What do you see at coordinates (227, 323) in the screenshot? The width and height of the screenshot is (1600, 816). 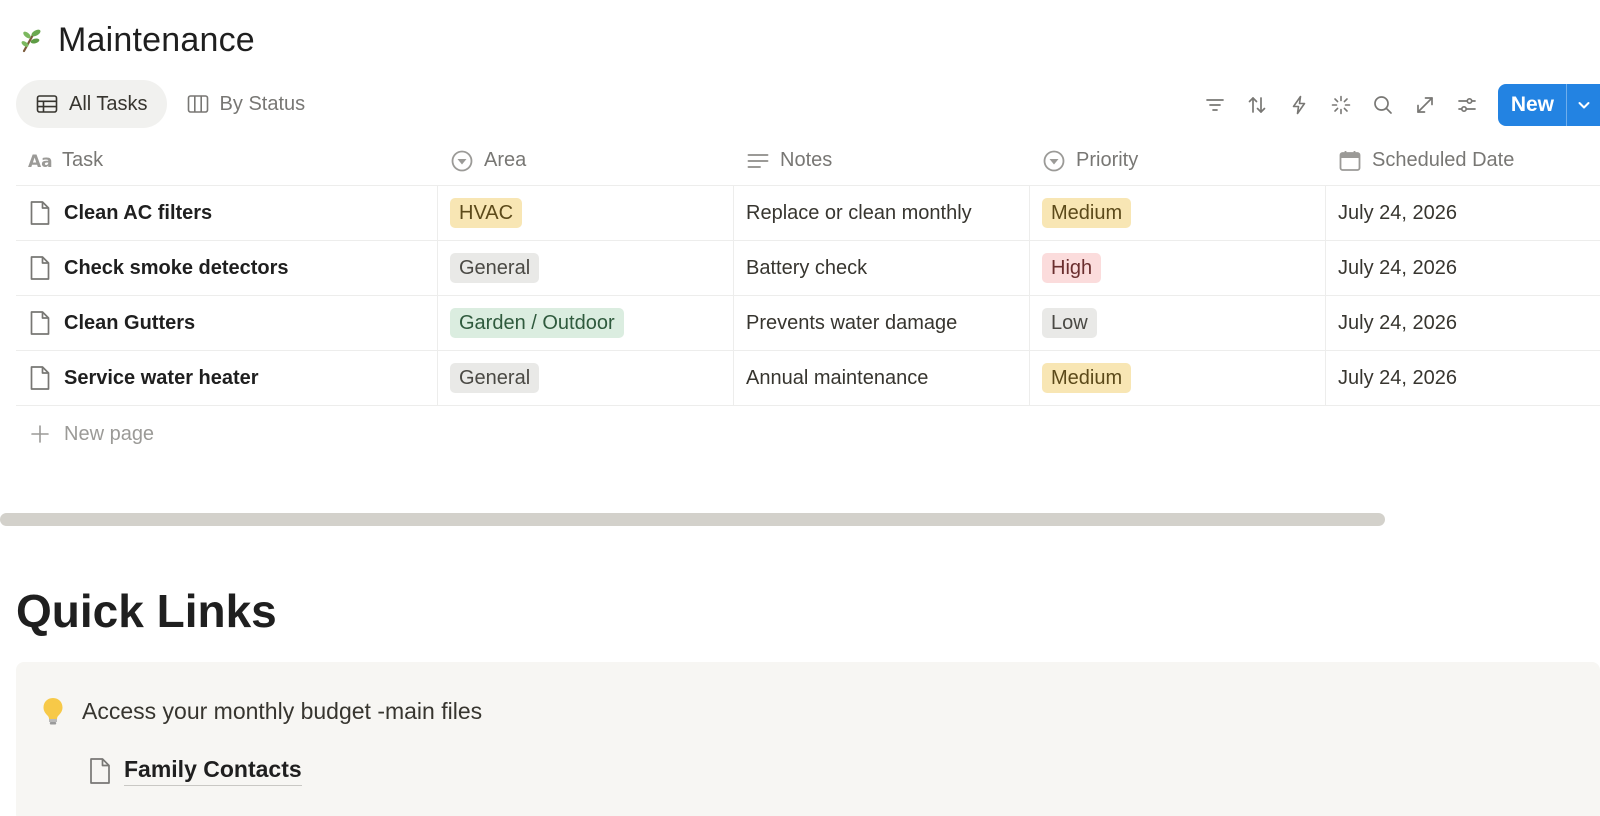 I see `task-cell: Clean Gutters` at bounding box center [227, 323].